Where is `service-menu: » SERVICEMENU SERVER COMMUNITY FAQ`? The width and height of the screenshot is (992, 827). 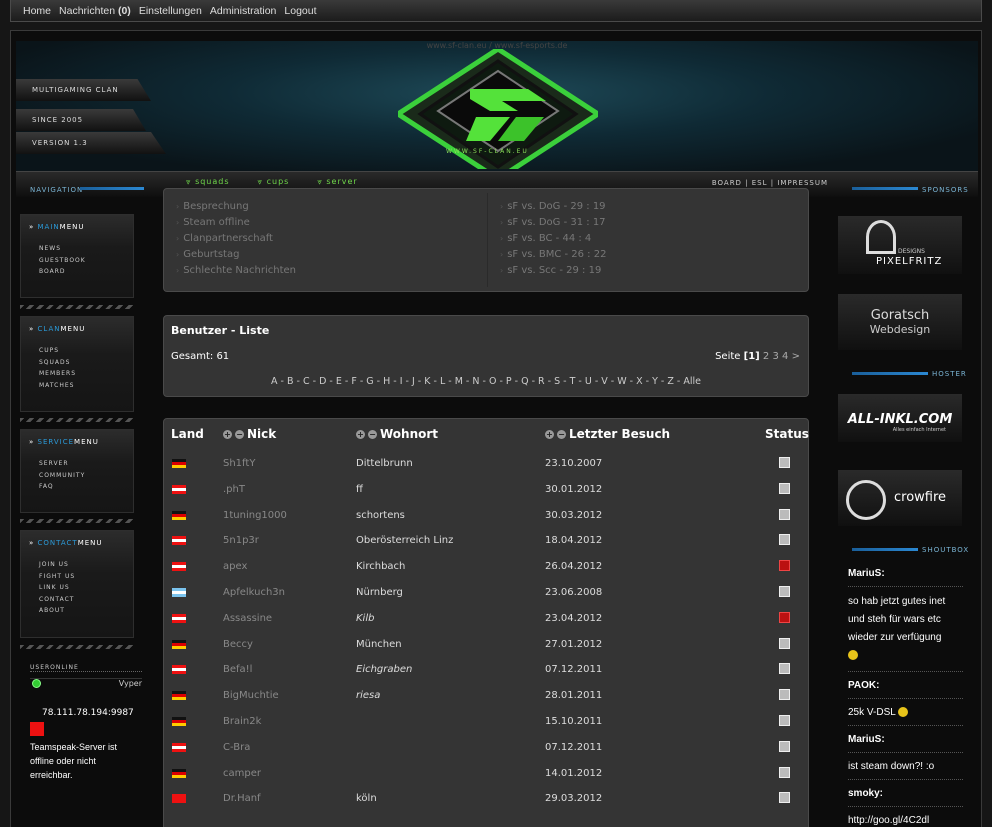 service-menu: » SERVICEMENU SERVER COMMUNITY FAQ is located at coordinates (77, 471).